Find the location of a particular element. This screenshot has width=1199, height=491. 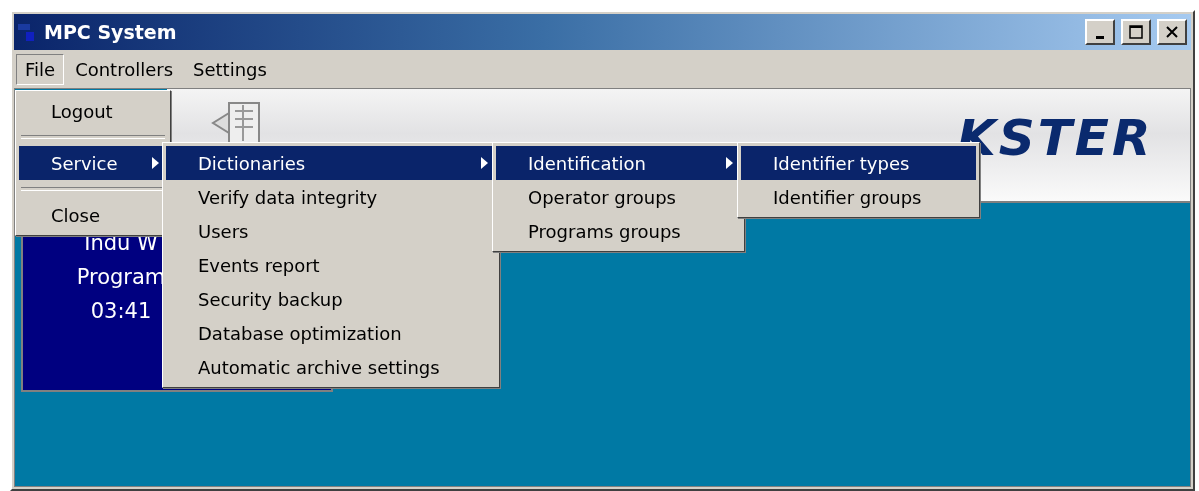

menu-item: Identifier groups is located at coordinates (858, 197).